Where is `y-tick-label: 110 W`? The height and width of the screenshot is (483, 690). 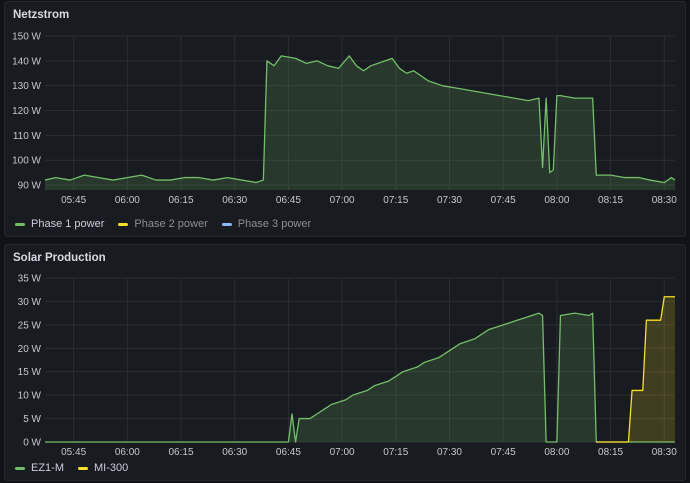
y-tick-label: 110 W is located at coordinates (27, 136).